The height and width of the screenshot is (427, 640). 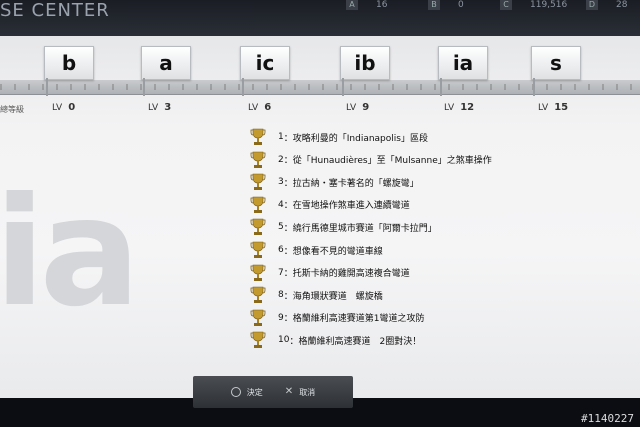 I want to click on rail-markers, so click(x=320, y=87).